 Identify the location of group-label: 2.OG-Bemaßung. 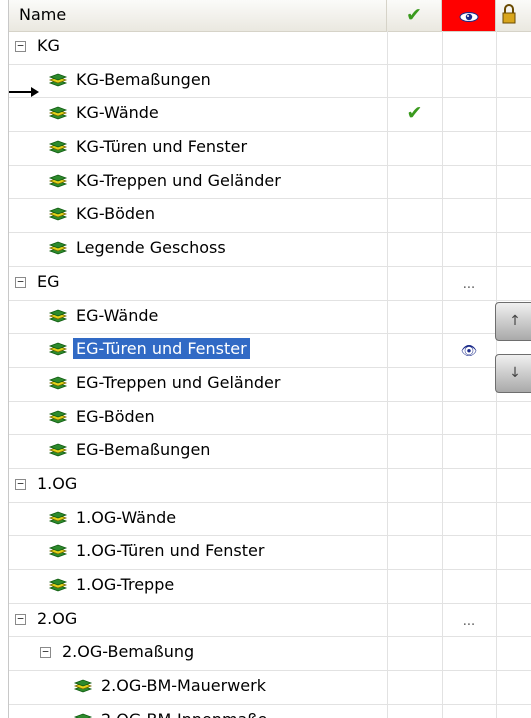
(128, 652).